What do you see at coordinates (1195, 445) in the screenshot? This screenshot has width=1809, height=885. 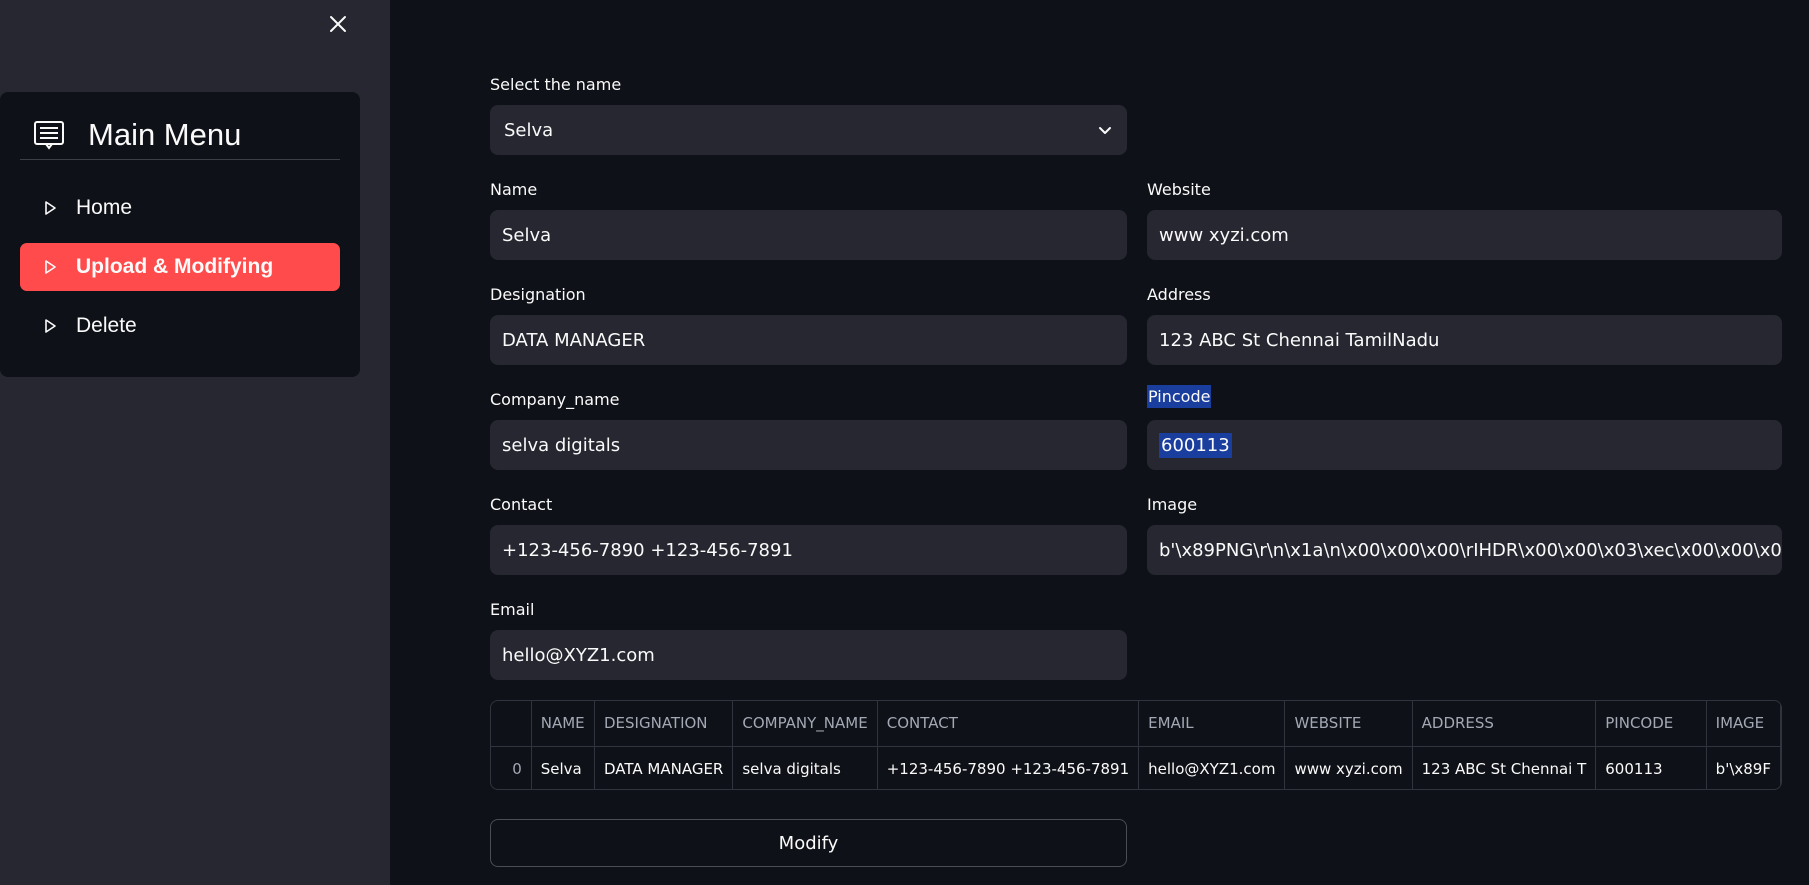 I see `pincode-value: 600113` at bounding box center [1195, 445].